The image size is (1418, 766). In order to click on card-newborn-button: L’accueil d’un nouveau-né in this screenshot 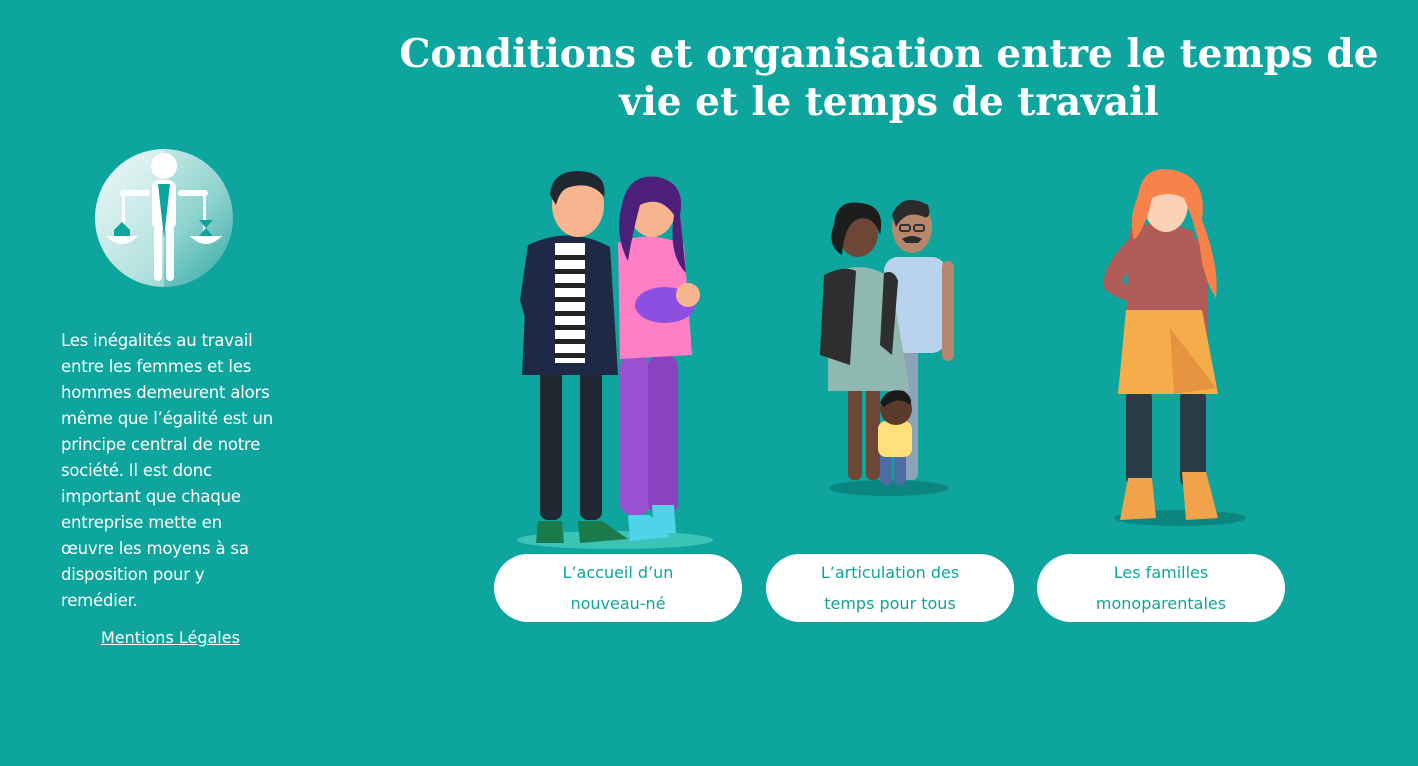, I will do `click(618, 588)`.